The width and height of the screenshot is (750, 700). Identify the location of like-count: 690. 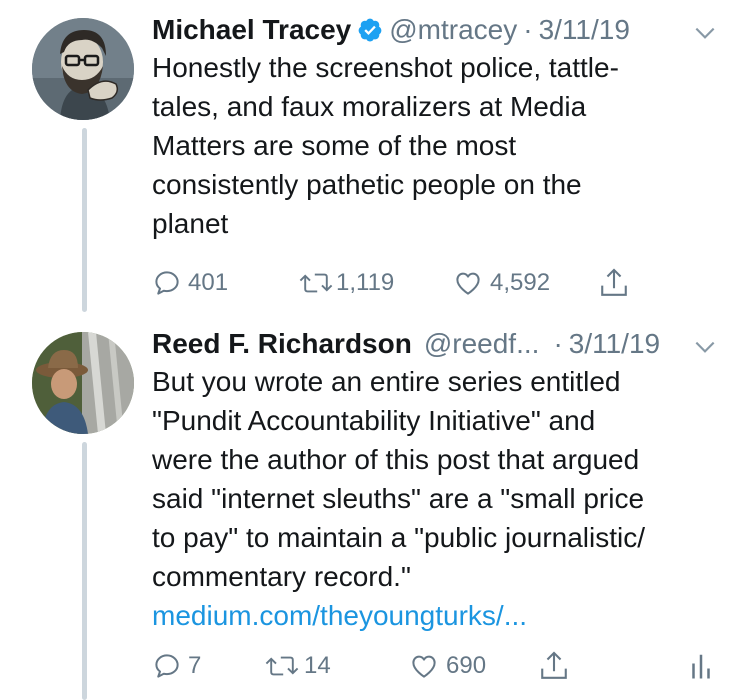
(466, 665).